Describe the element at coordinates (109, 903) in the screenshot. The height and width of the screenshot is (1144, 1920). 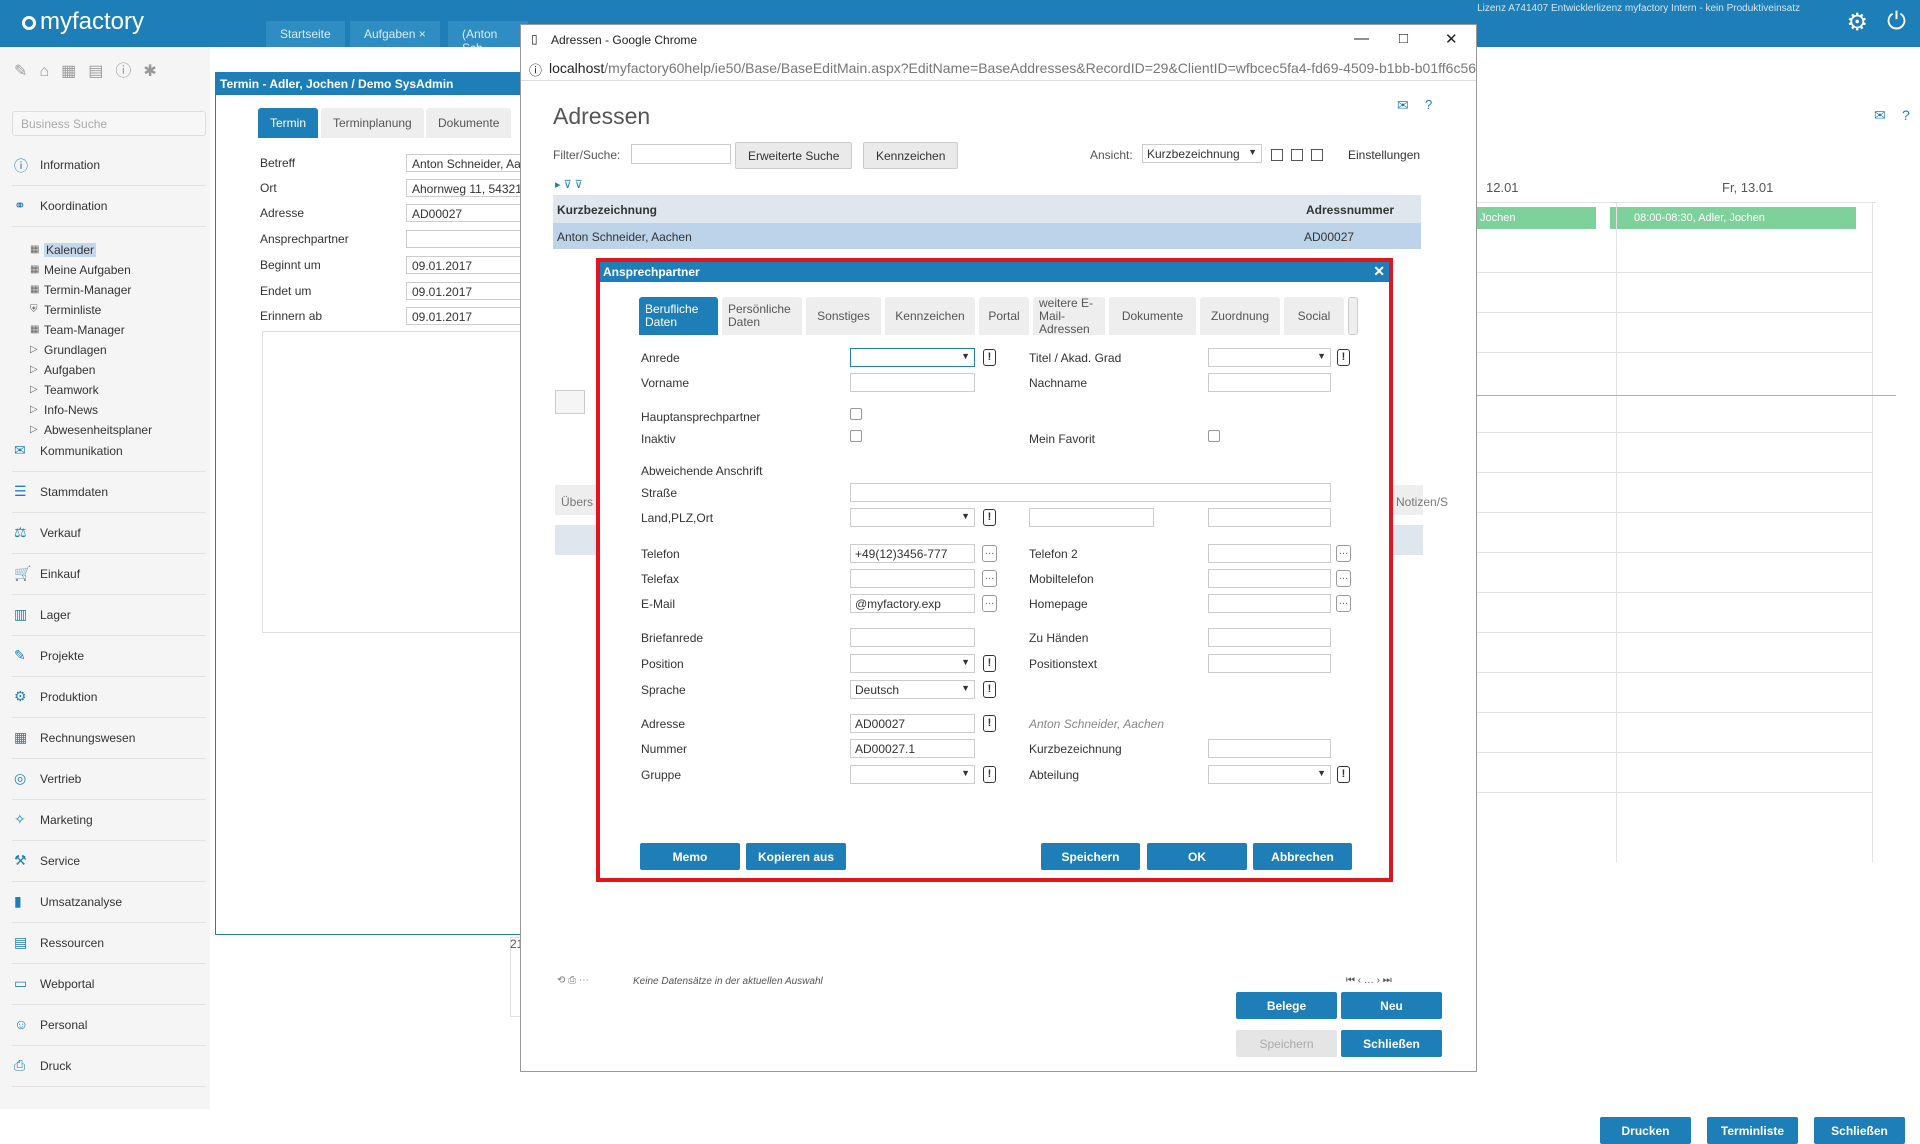
I see `sidebar-item-umsatzanalyse: ▮ Umsatzanalyse` at that location.